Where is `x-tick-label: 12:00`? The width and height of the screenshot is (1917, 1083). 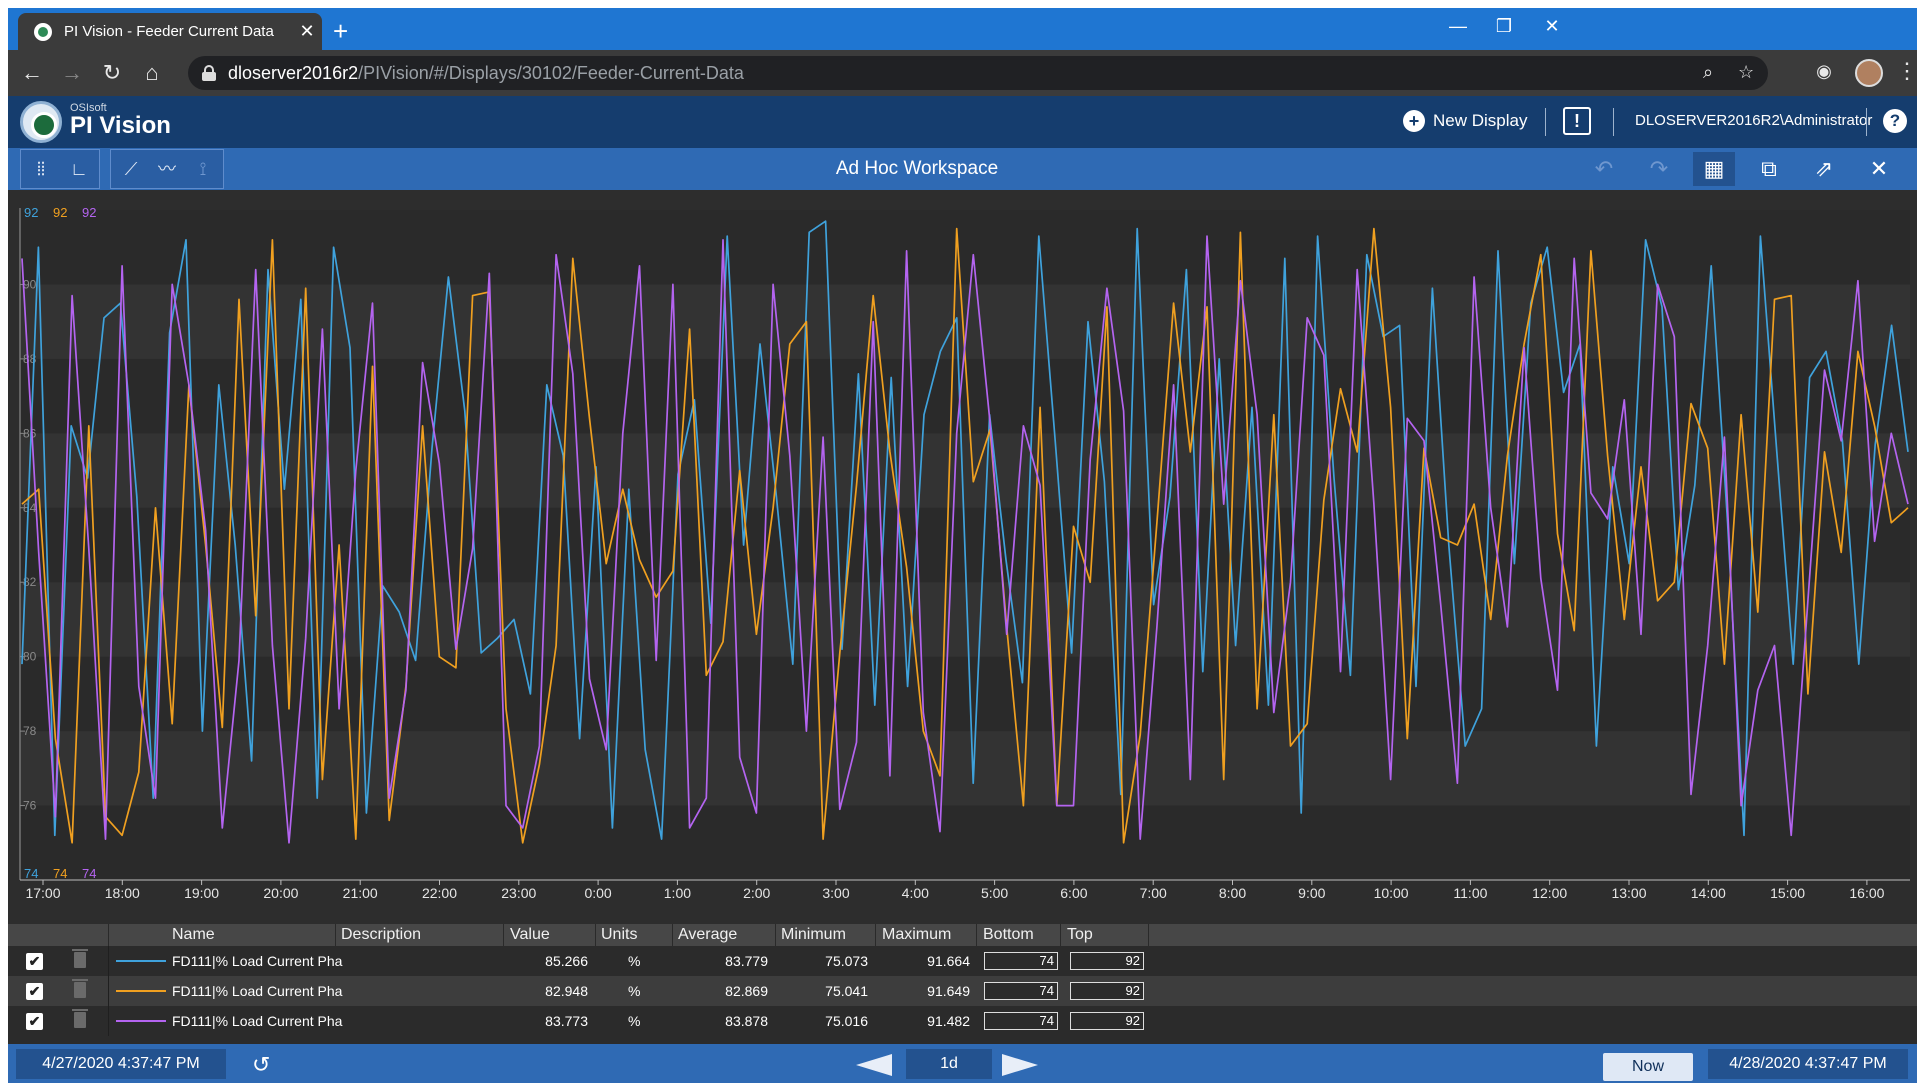
x-tick-label: 12:00 is located at coordinates (1549, 893).